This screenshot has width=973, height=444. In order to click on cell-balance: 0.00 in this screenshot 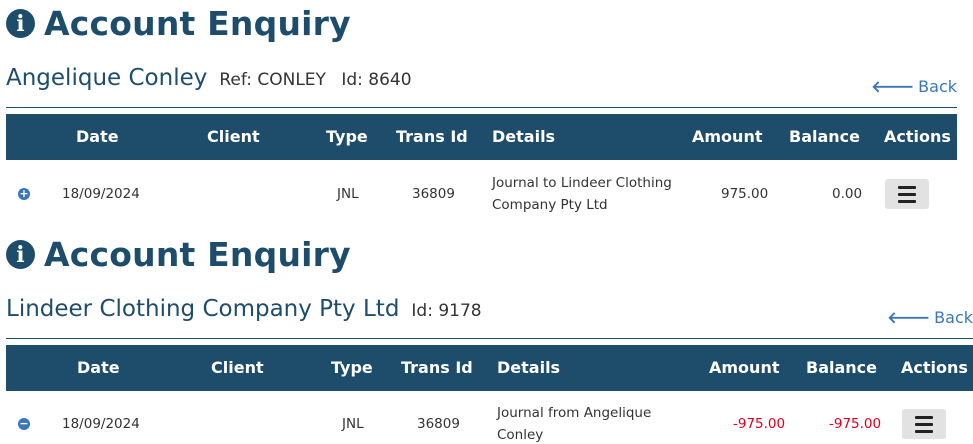, I will do `click(847, 194)`.